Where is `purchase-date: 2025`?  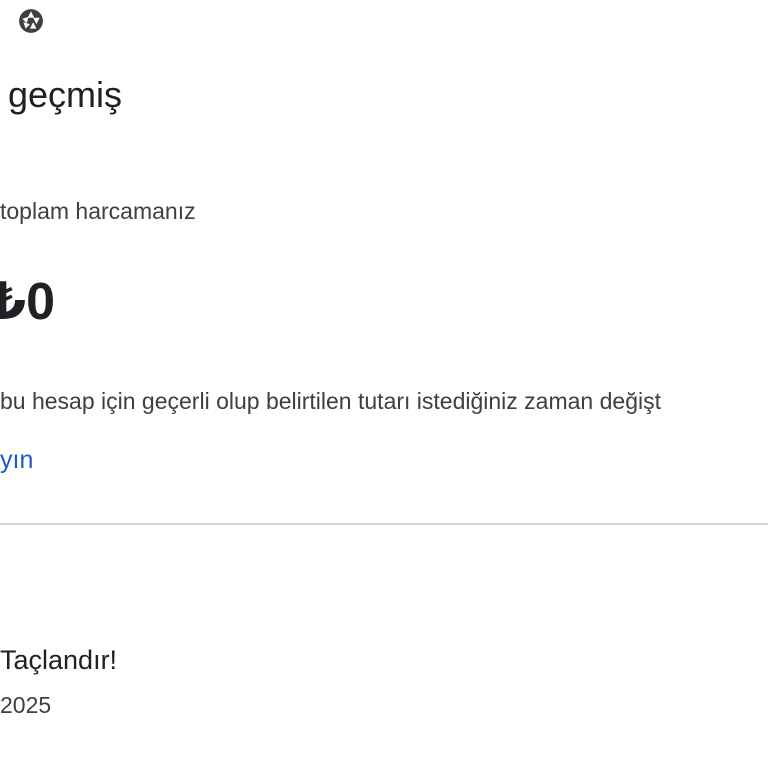
purchase-date: 2025 is located at coordinates (26, 705).